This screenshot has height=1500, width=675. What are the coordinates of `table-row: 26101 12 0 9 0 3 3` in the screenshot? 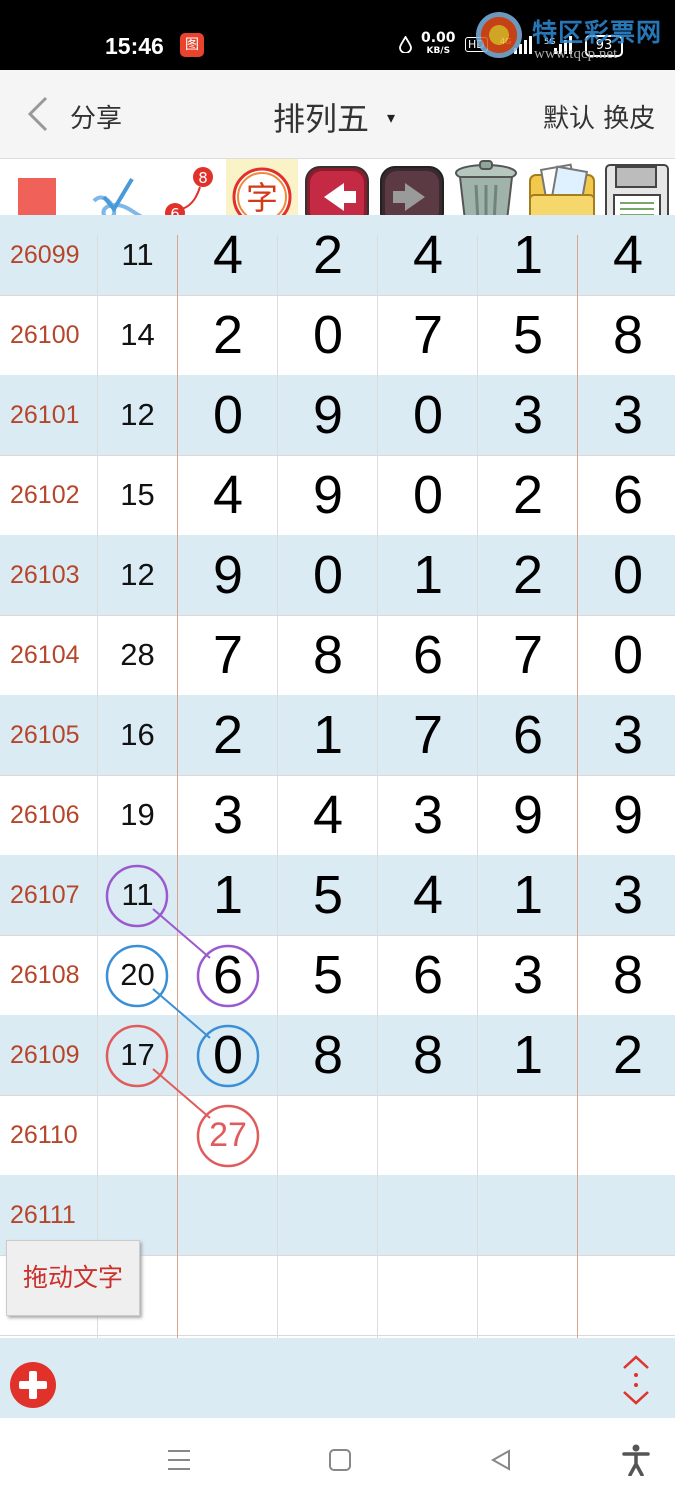 It's located at (337, 415).